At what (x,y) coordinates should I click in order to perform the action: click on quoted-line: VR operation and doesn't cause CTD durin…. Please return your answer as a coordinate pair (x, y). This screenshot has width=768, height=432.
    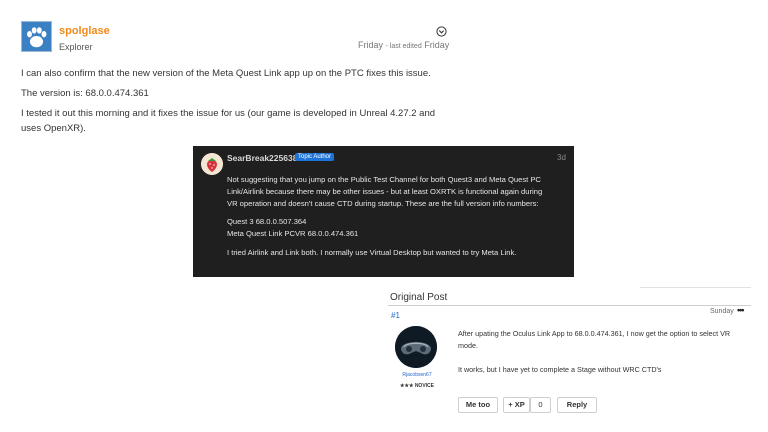
    Looking at the image, I should click on (383, 203).